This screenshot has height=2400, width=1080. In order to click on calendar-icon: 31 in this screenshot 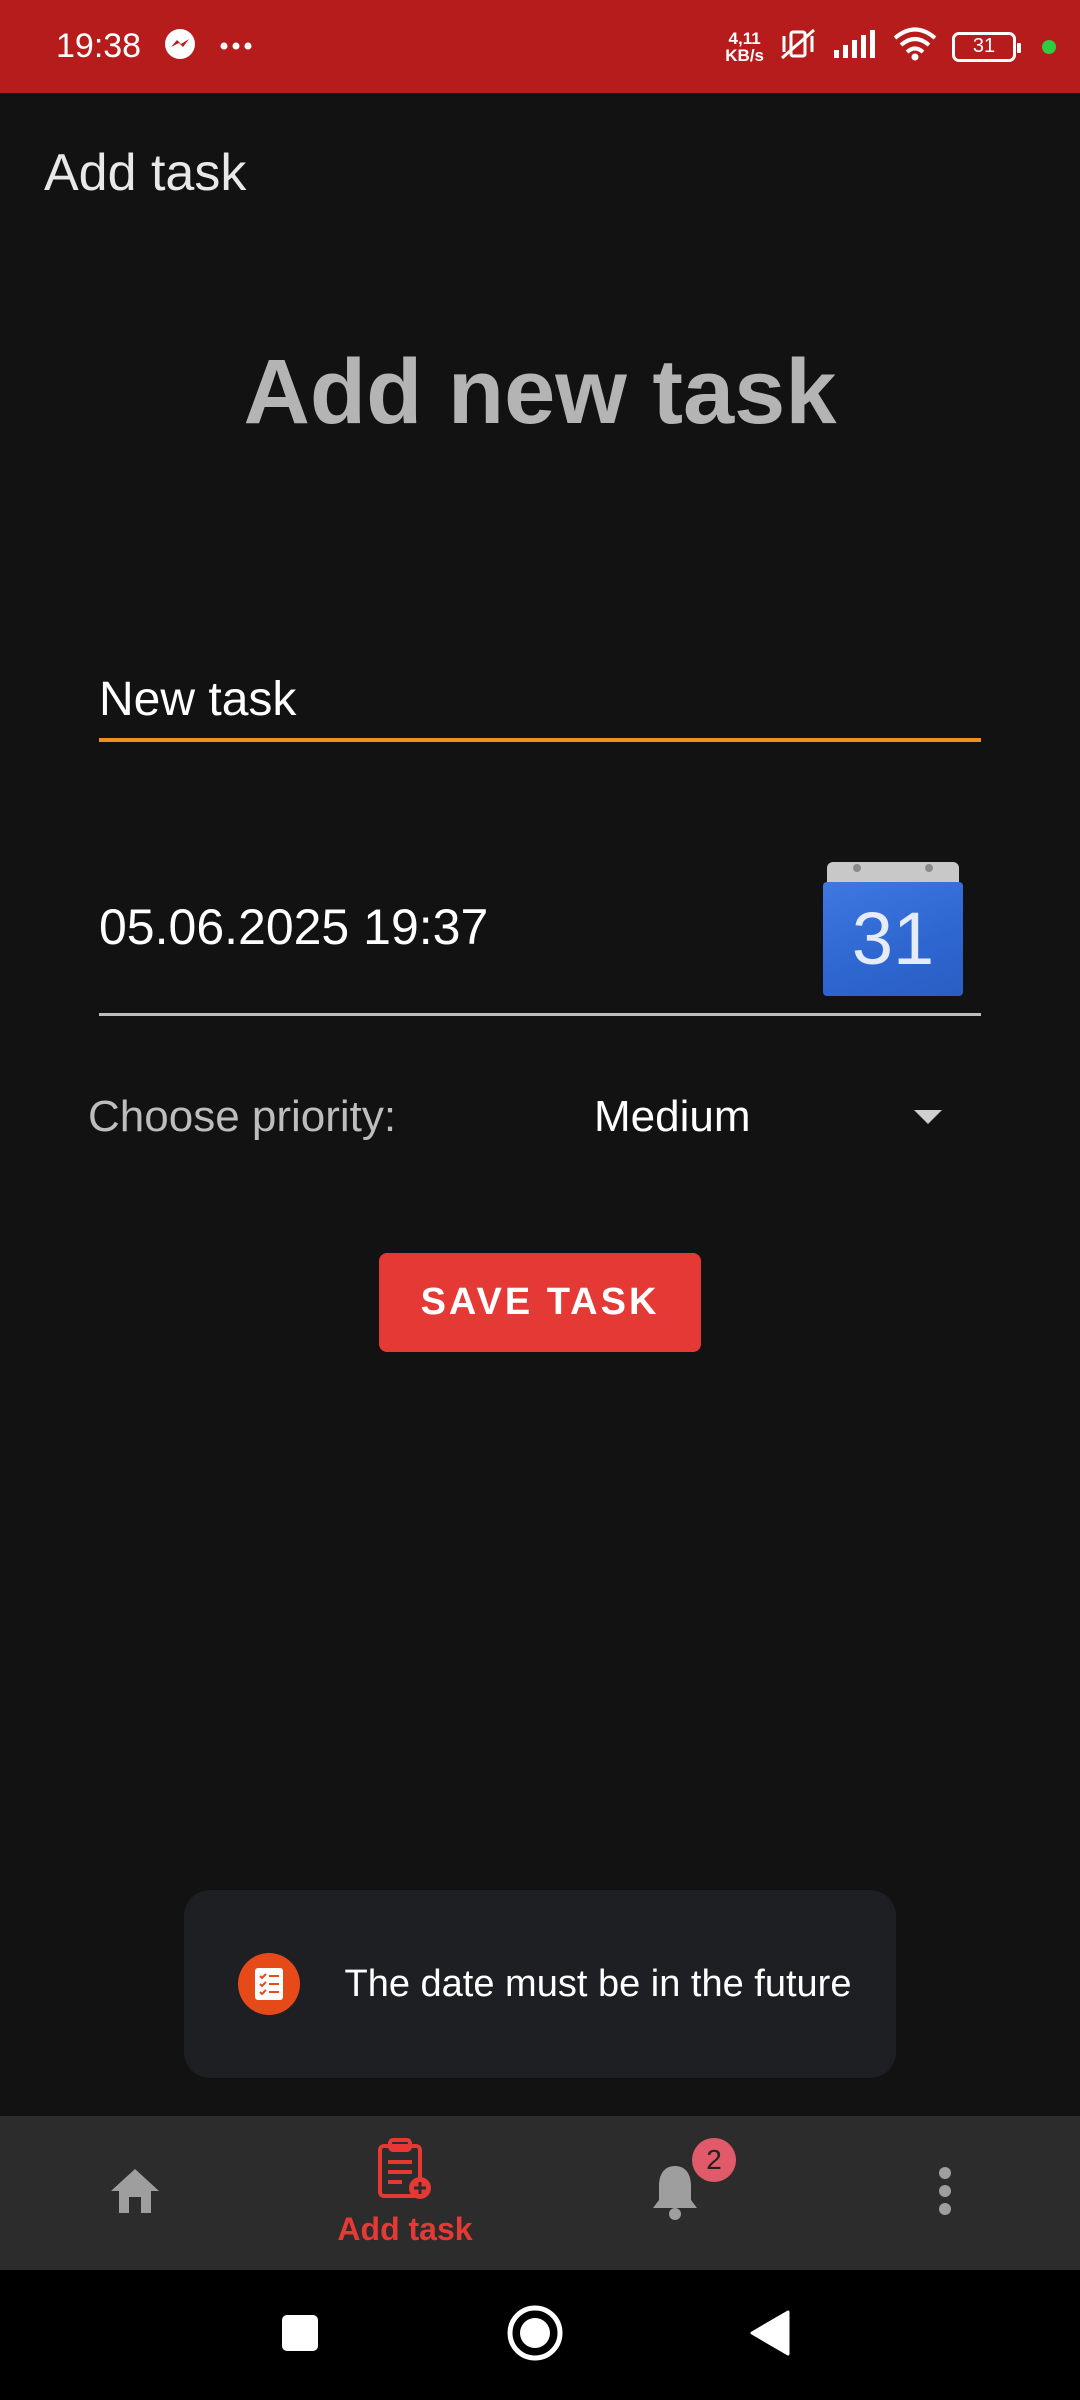, I will do `click(893, 927)`.